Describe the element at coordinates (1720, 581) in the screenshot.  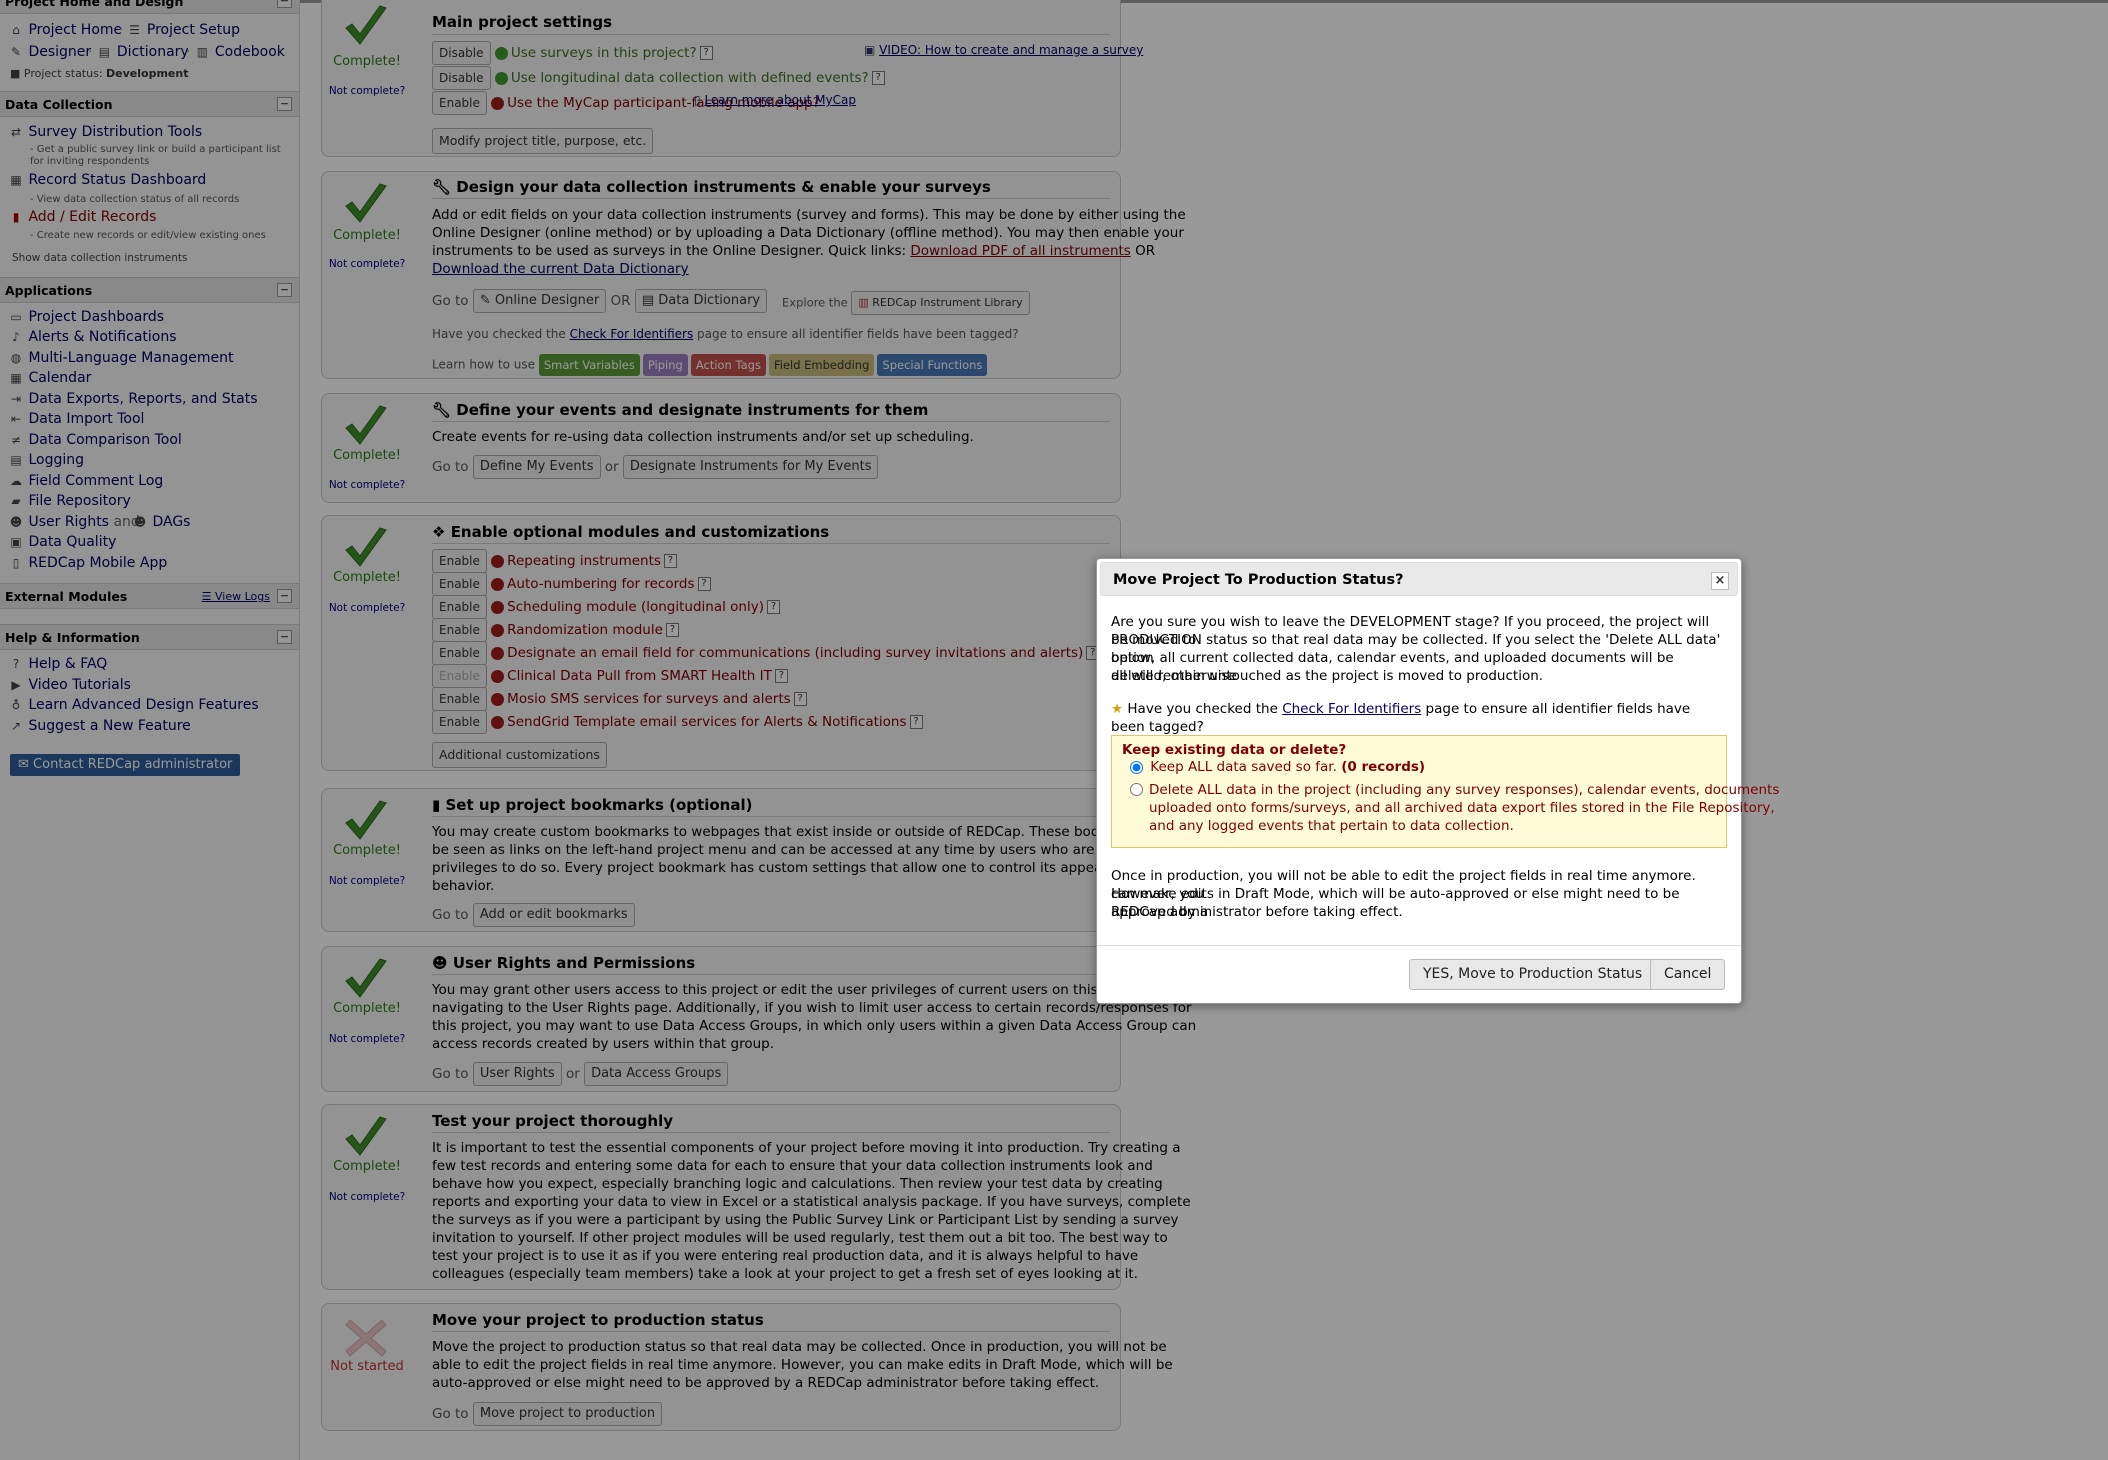
I see `close-icon: ×` at that location.